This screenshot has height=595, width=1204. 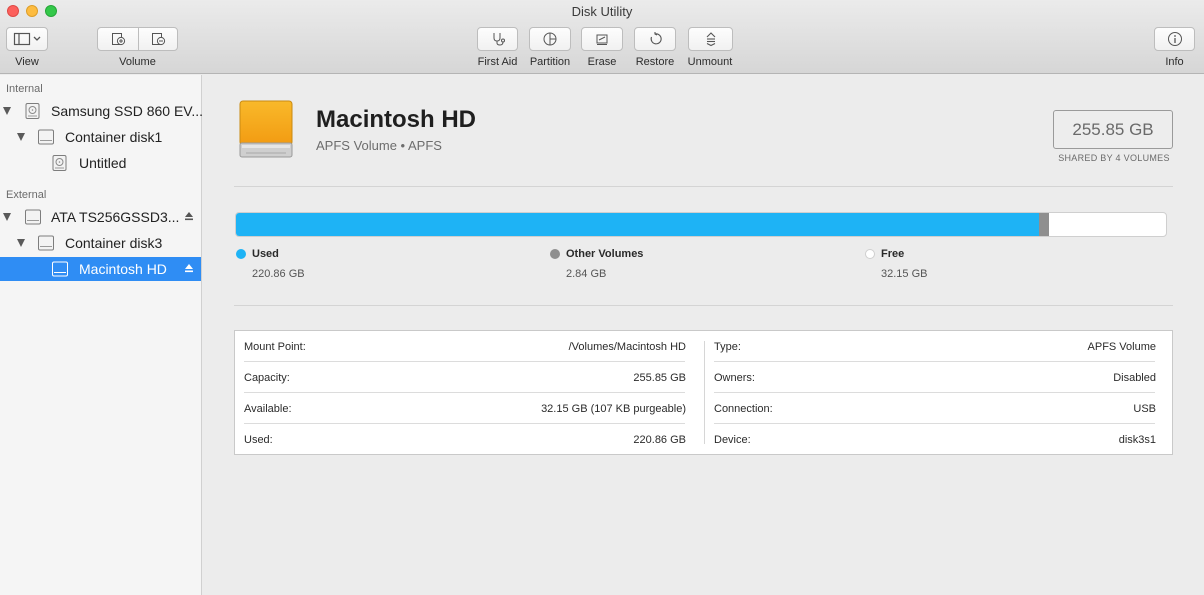 I want to click on sidebar-toggle-icon, so click(x=27, y=39).